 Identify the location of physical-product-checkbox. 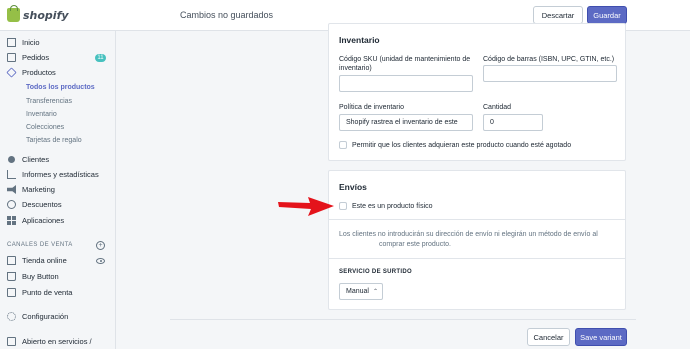
(343, 206).